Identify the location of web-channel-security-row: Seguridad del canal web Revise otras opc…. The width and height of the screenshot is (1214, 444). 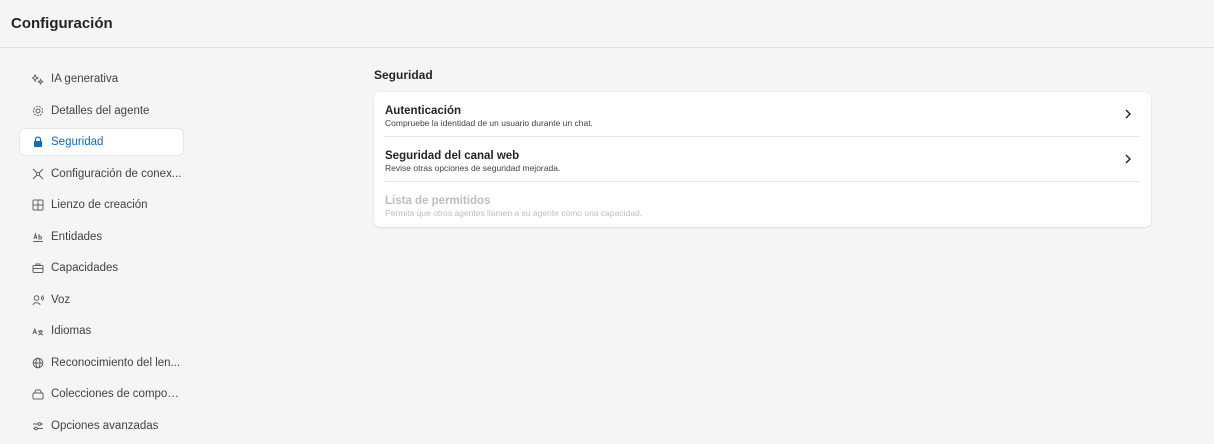
(762, 159).